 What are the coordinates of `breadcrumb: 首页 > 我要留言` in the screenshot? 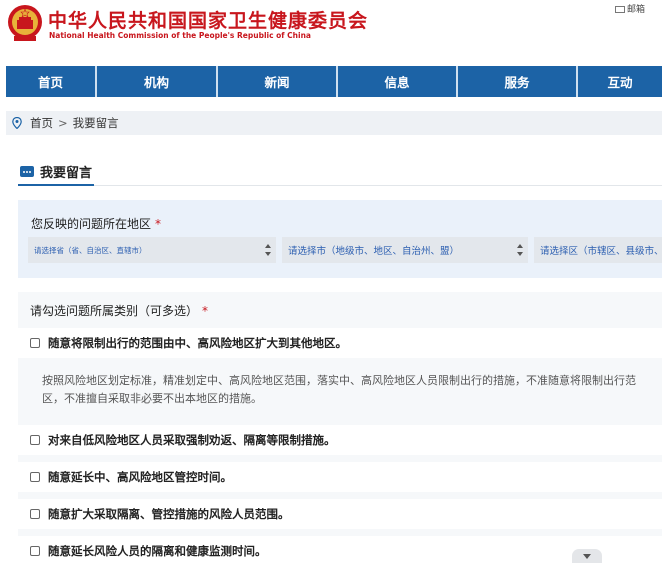 It's located at (334, 123).